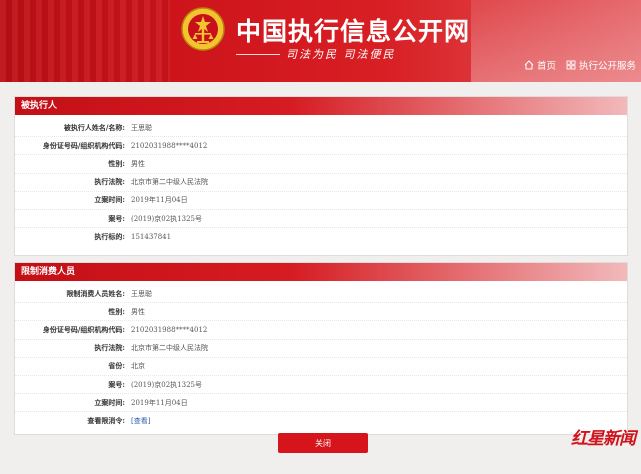 Image resolution: width=641 pixels, height=474 pixels. I want to click on header-nav: 首页 执行公开服务, so click(580, 65).